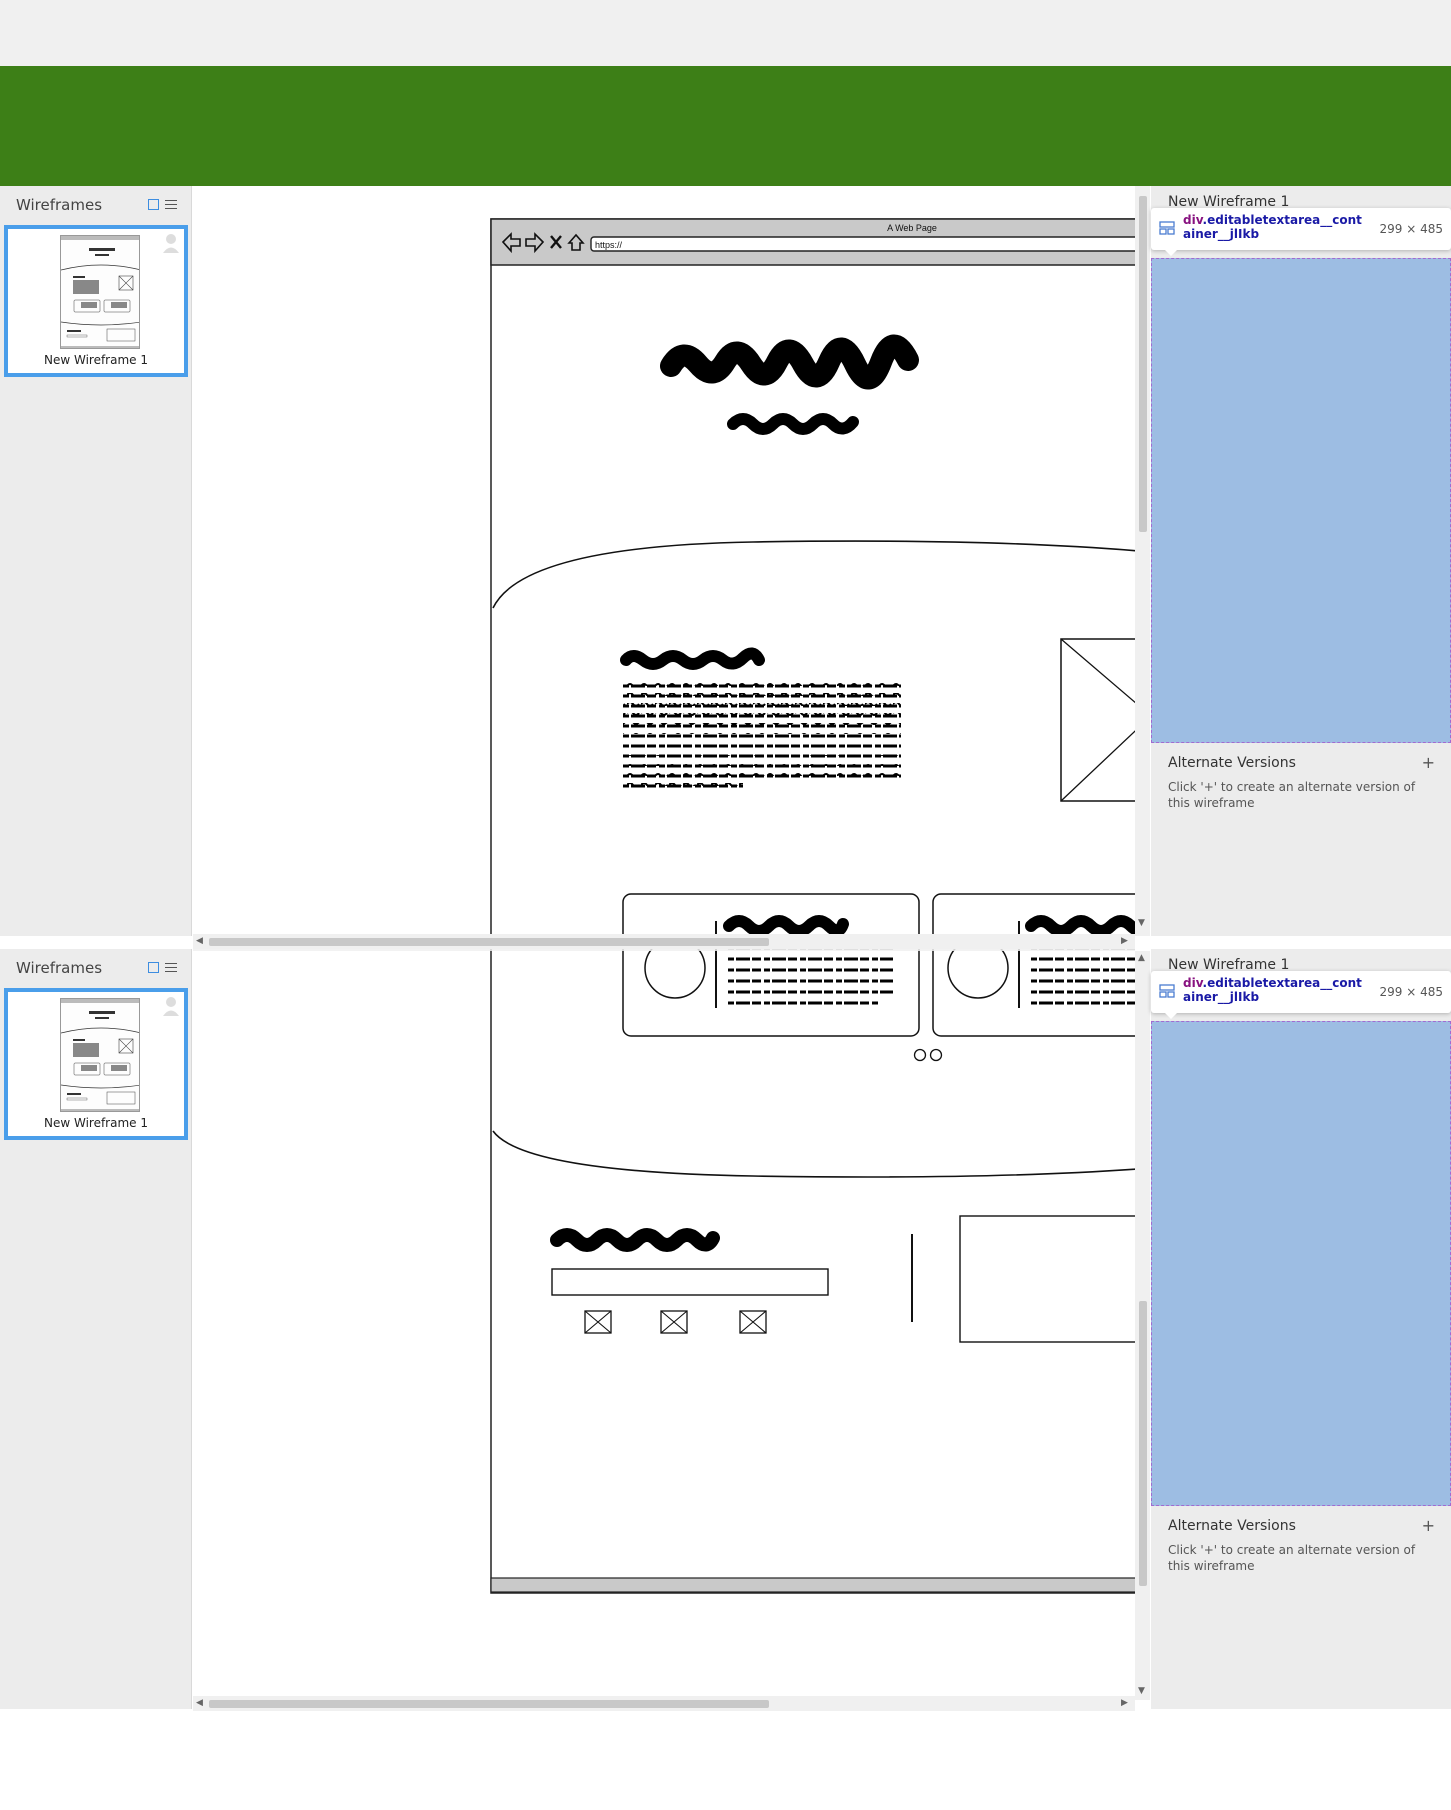 The width and height of the screenshot is (1451, 1810). What do you see at coordinates (96, 561) in the screenshot?
I see `wireframes-sidebar: Wireframes New Wireframe 1` at bounding box center [96, 561].